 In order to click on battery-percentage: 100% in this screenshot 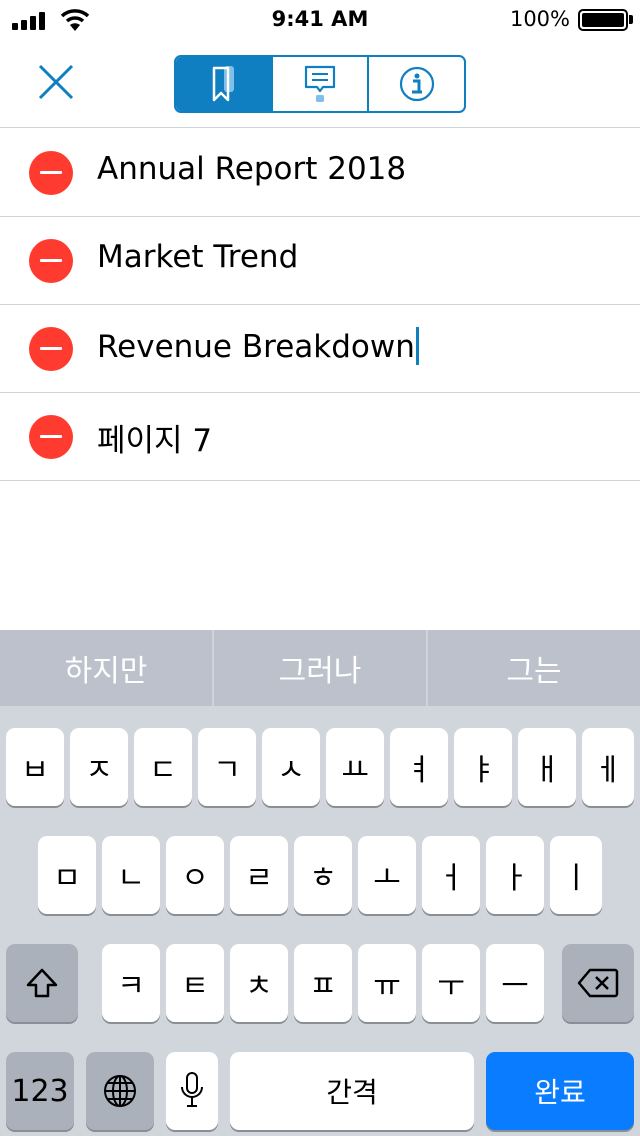, I will do `click(539, 19)`.